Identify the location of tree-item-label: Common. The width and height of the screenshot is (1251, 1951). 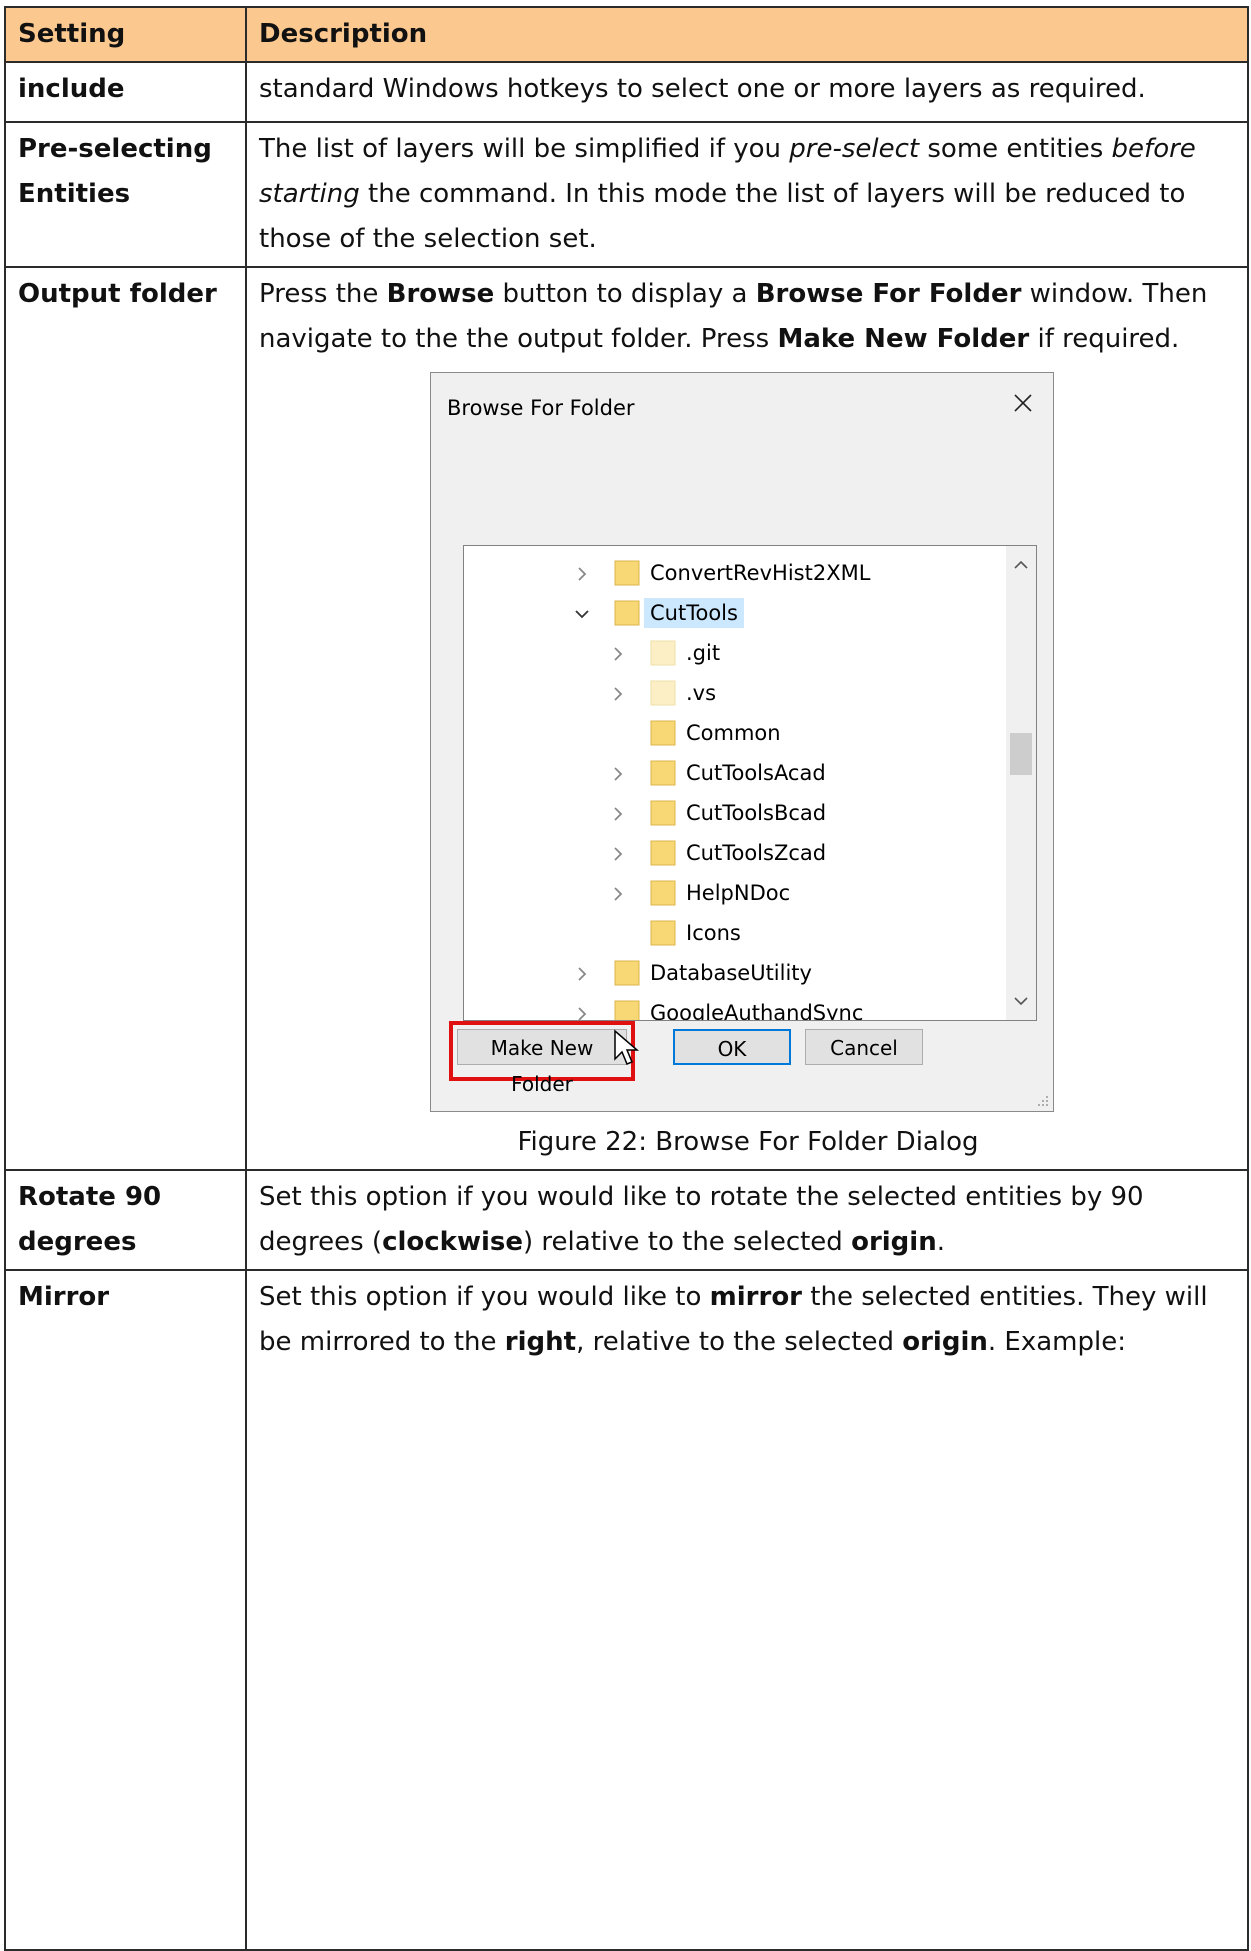
(733, 733).